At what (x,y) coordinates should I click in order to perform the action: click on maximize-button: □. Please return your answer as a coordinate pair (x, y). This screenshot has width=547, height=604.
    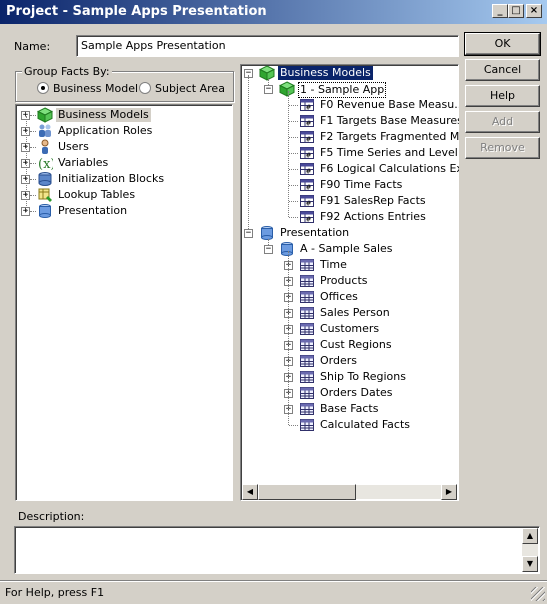
    Looking at the image, I should click on (516, 11).